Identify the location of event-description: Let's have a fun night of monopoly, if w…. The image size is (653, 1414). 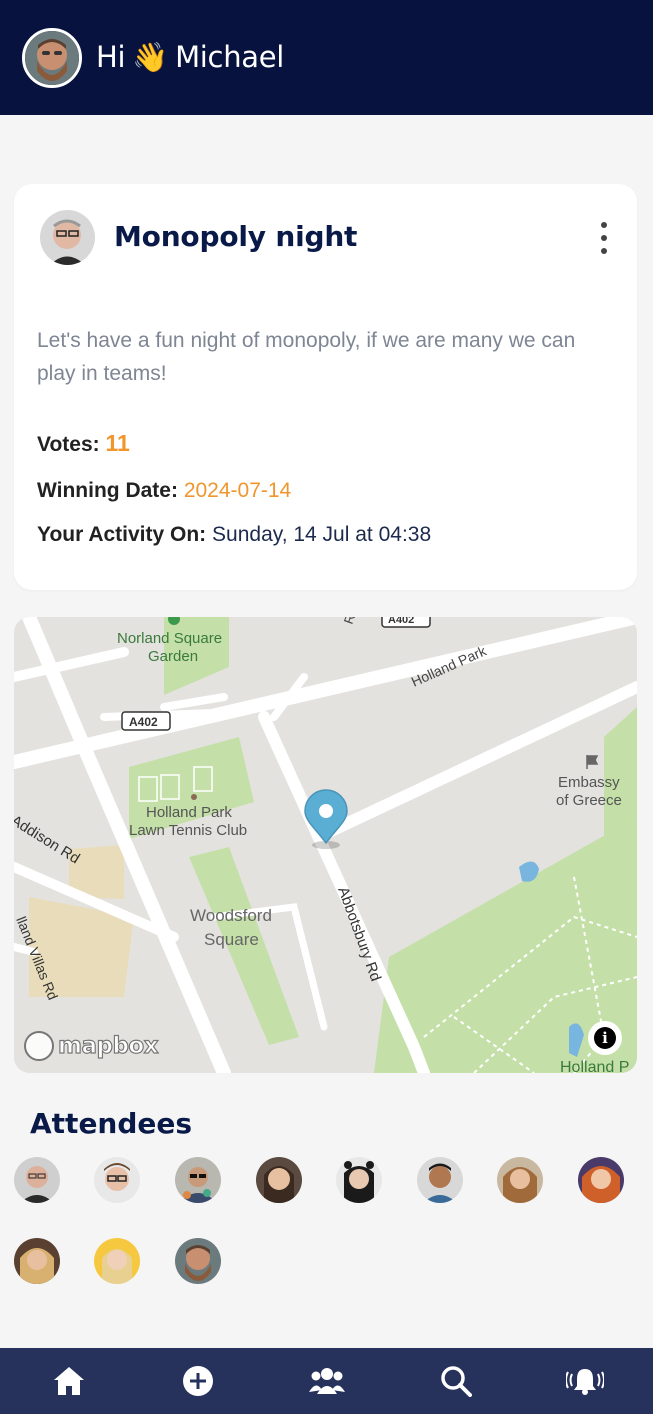
(306, 357).